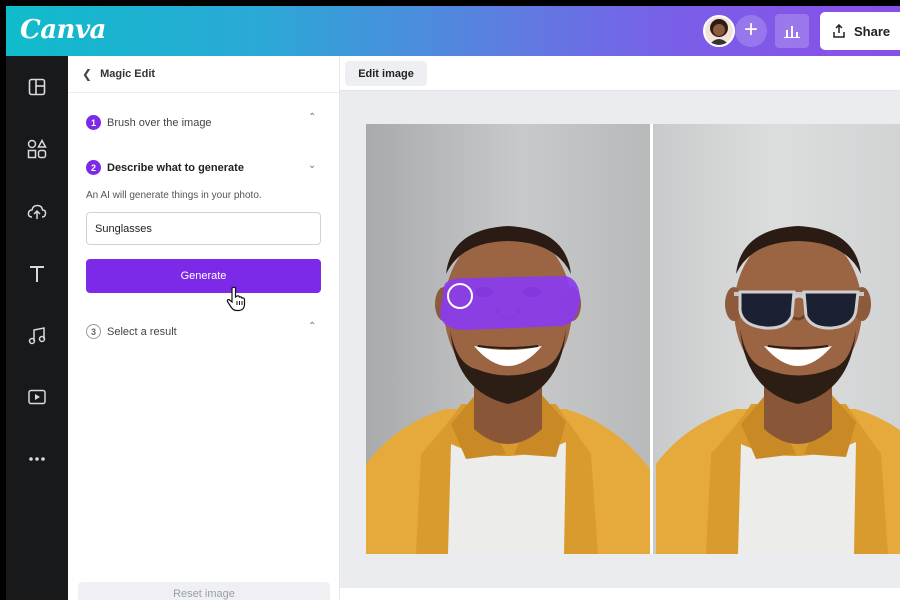 The image size is (900, 600). Describe the element at coordinates (93, 331) in the screenshot. I see `step-3-number: 3` at that location.